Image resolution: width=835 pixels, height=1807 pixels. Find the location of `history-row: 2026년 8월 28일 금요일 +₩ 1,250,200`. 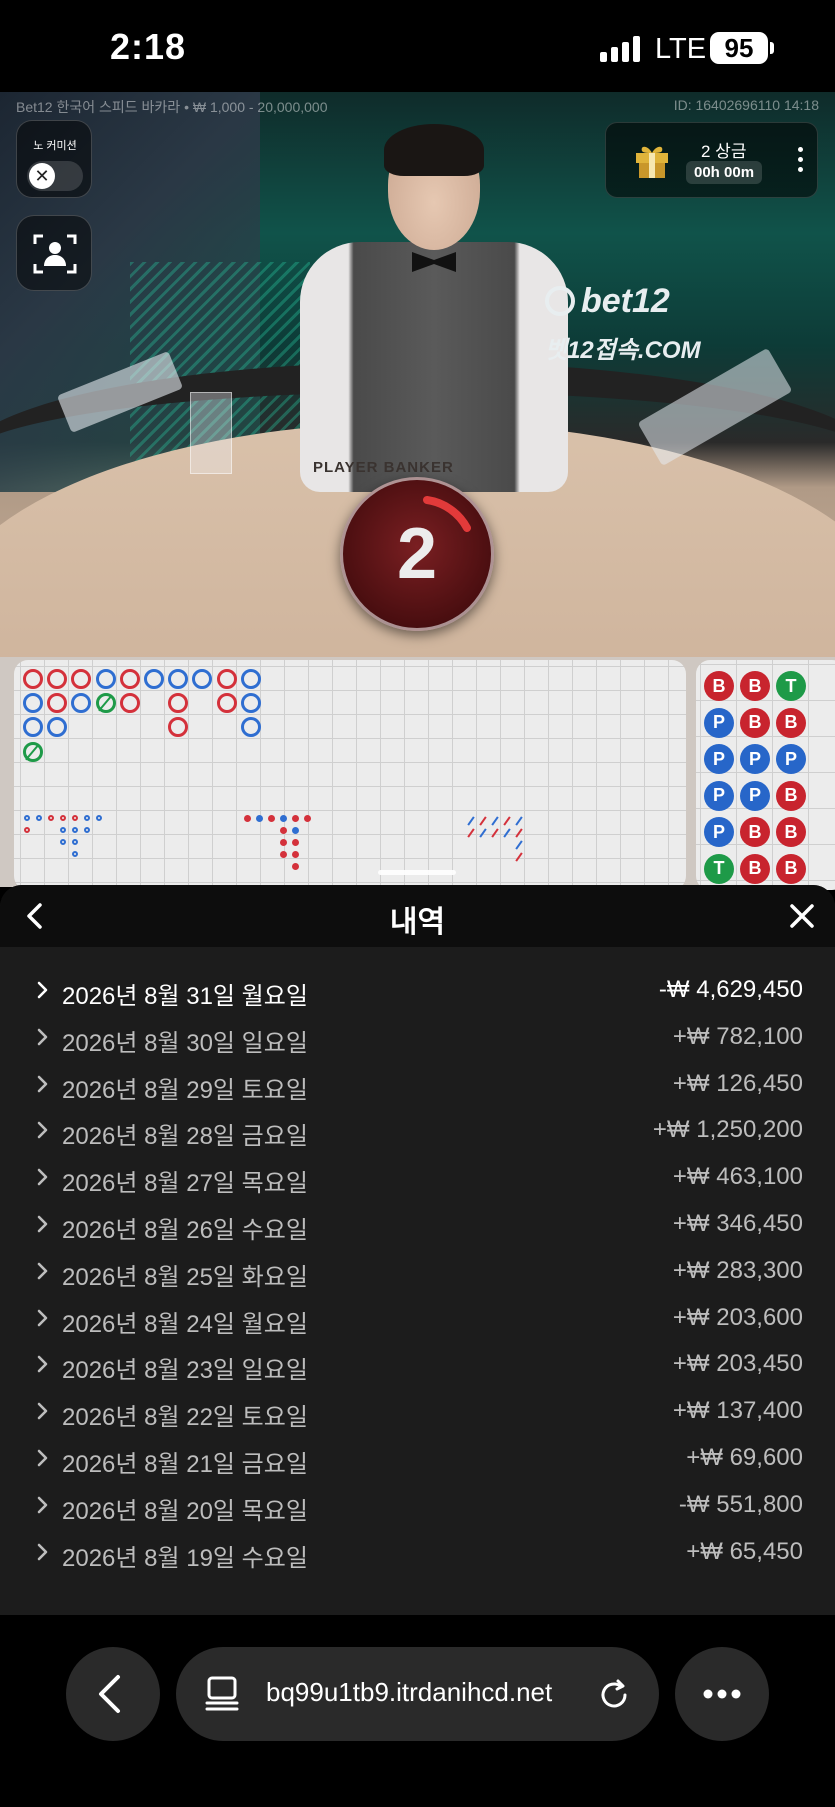

history-row: 2026년 8월 28일 금요일 +₩ 1,250,200 is located at coordinates (417, 1130).